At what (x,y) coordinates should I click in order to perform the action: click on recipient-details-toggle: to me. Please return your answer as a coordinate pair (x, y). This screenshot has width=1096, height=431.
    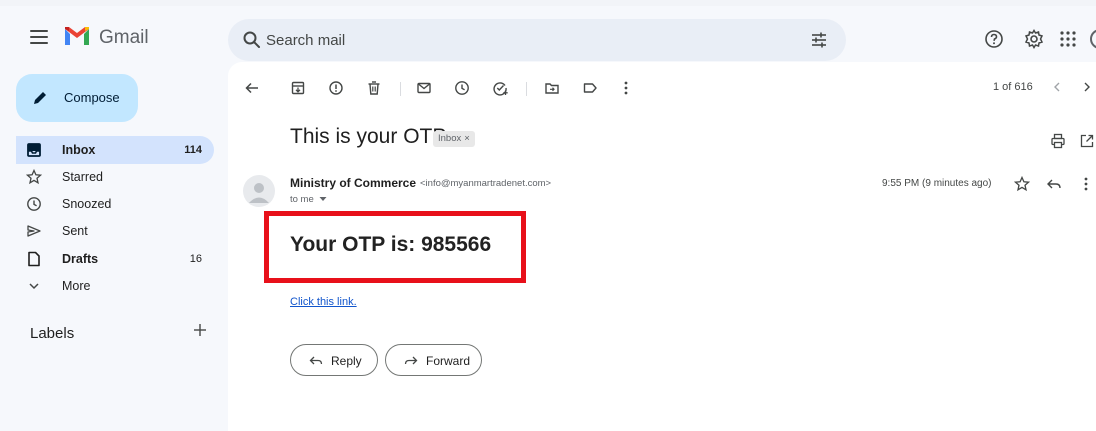
    Looking at the image, I should click on (308, 199).